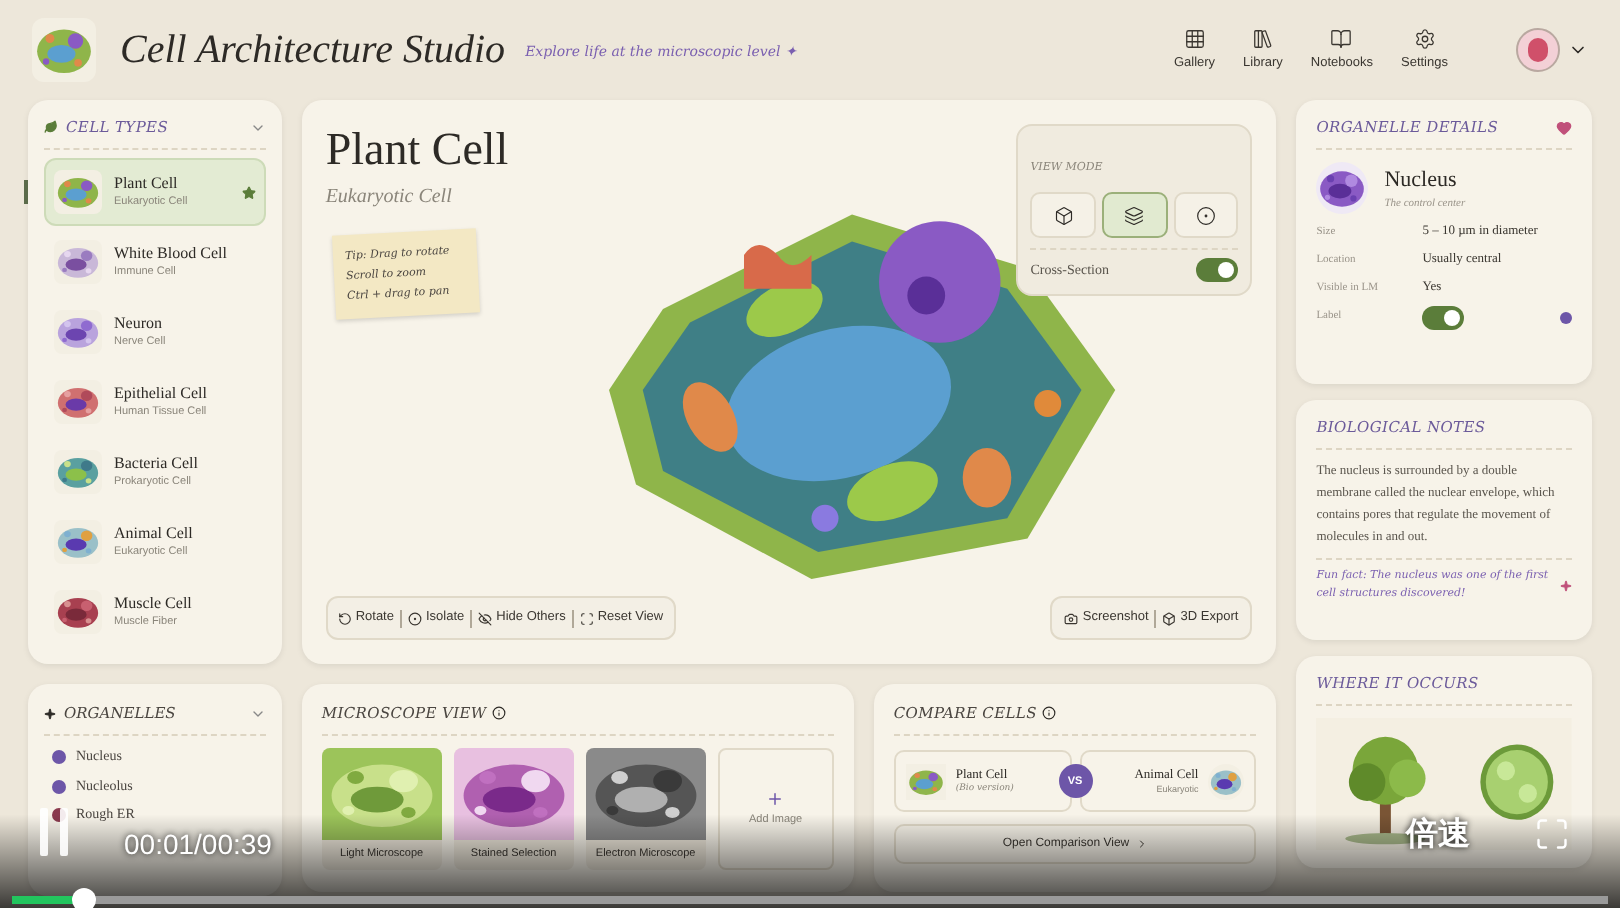 Image resolution: width=1620 pixels, height=908 pixels. Describe the element at coordinates (389, 198) in the screenshot. I see `cell-subtitle: Eukaryotic Cell` at that location.